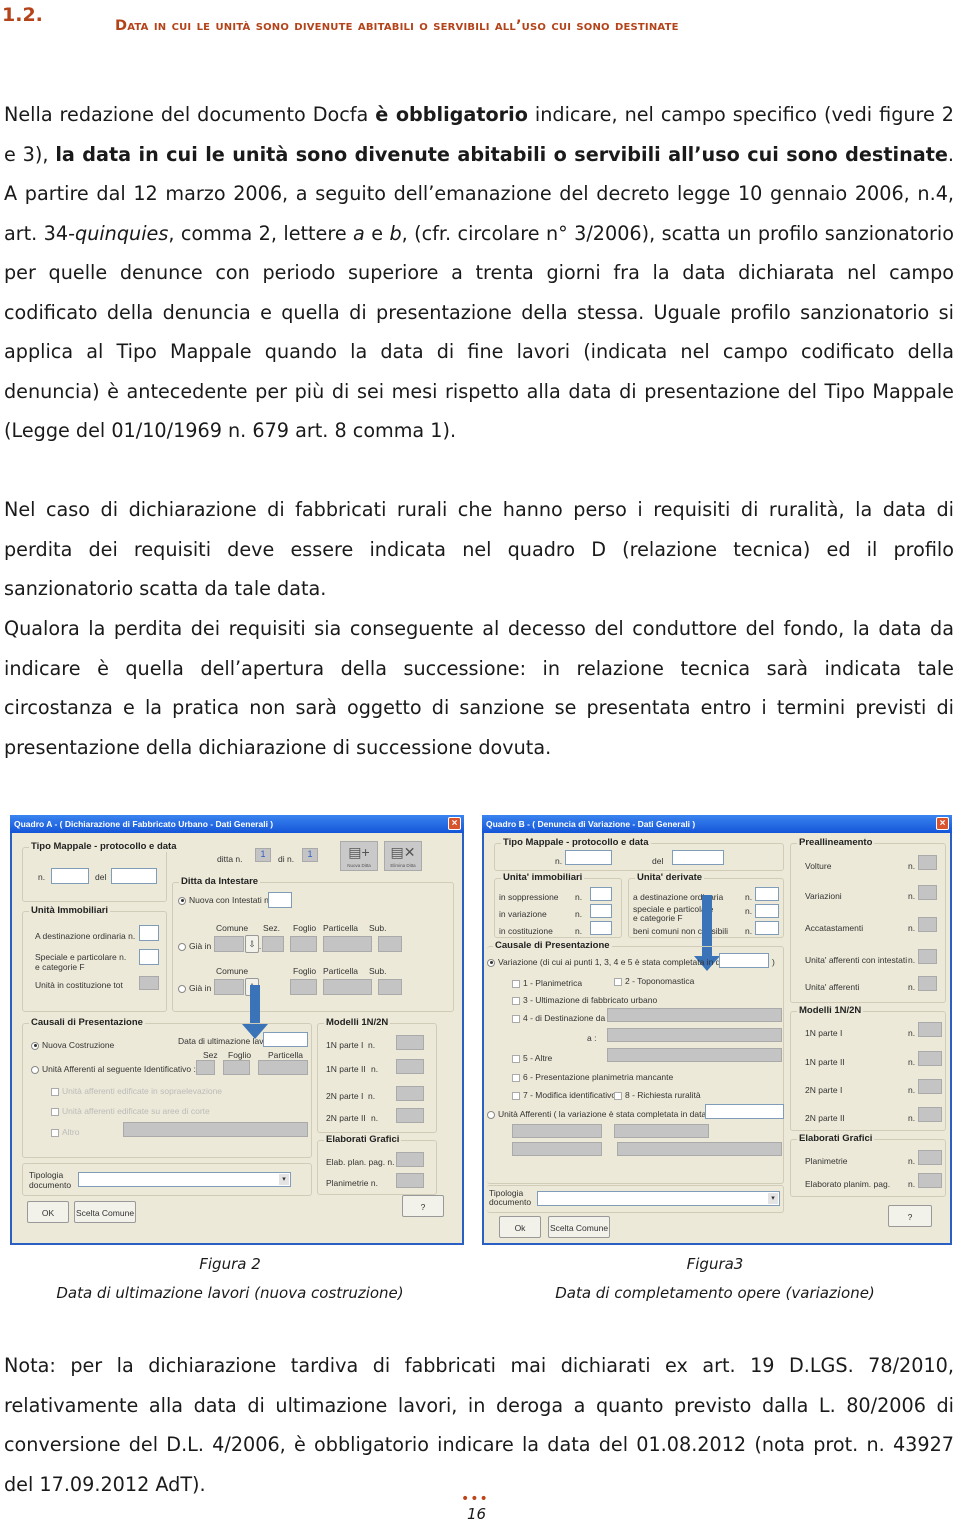 Image resolution: width=960 pixels, height=1525 pixels. Describe the element at coordinates (252, 944) in the screenshot. I see `ceu-lookup-button: ⇩` at that location.